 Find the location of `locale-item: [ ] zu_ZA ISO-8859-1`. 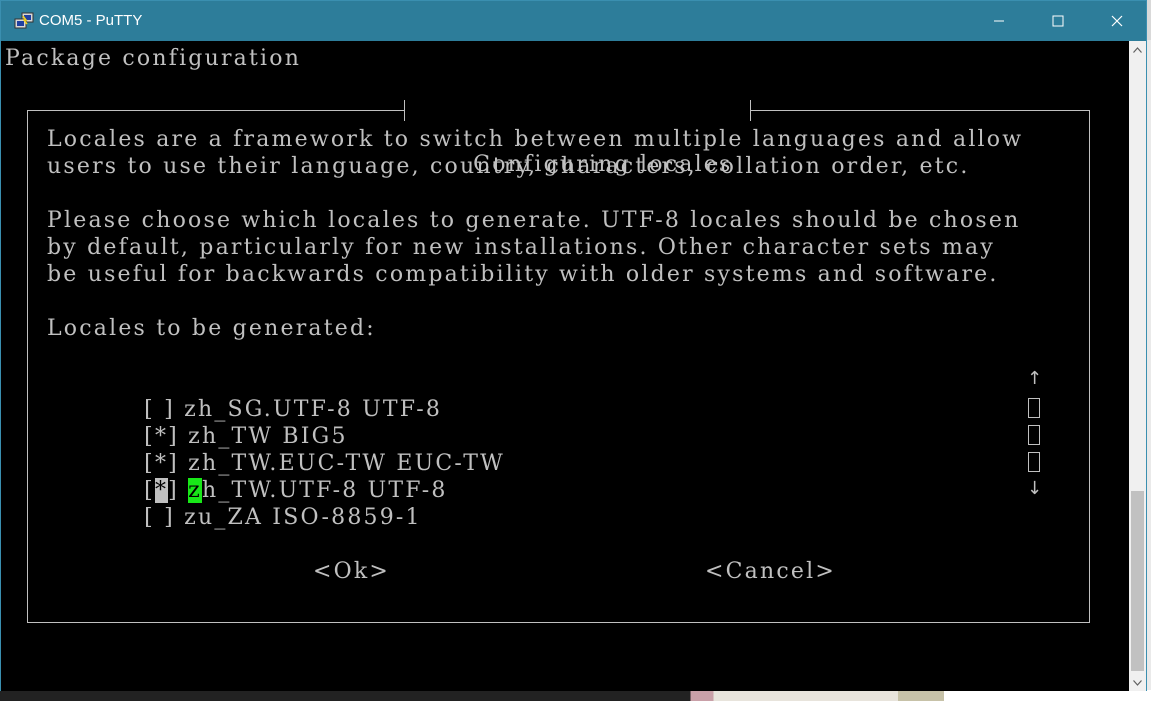

locale-item: [ ] zu_ZA ISO-8859-1 is located at coordinates (255, 517).